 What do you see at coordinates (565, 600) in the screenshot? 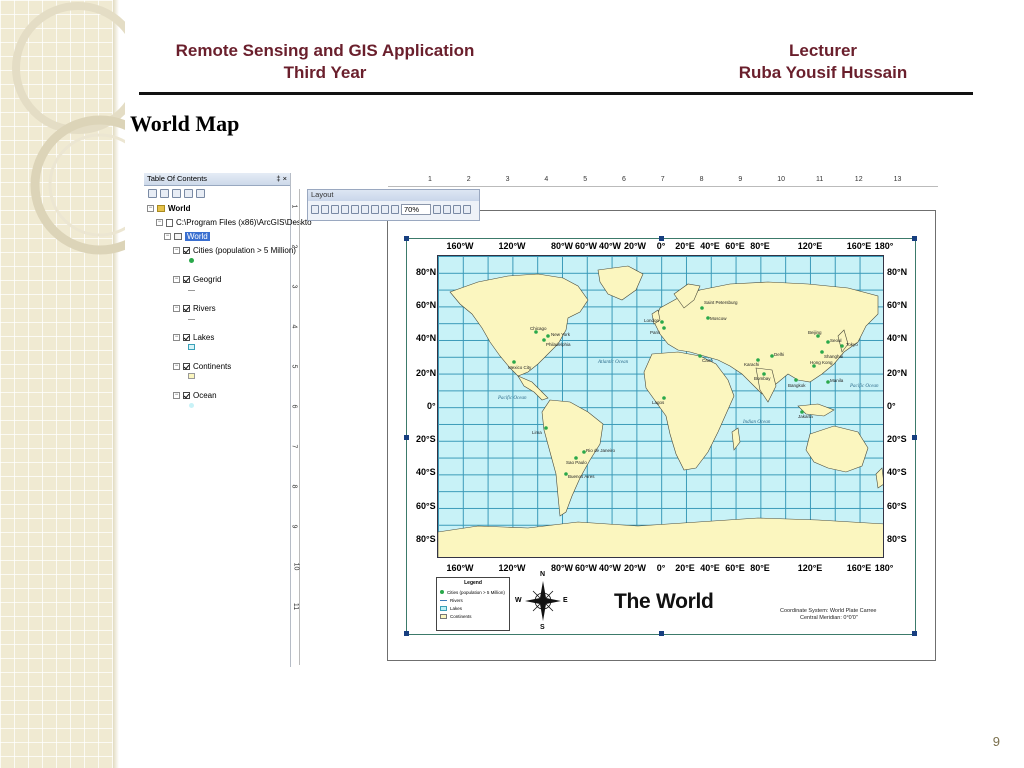
I see `compass-e: E` at bounding box center [565, 600].